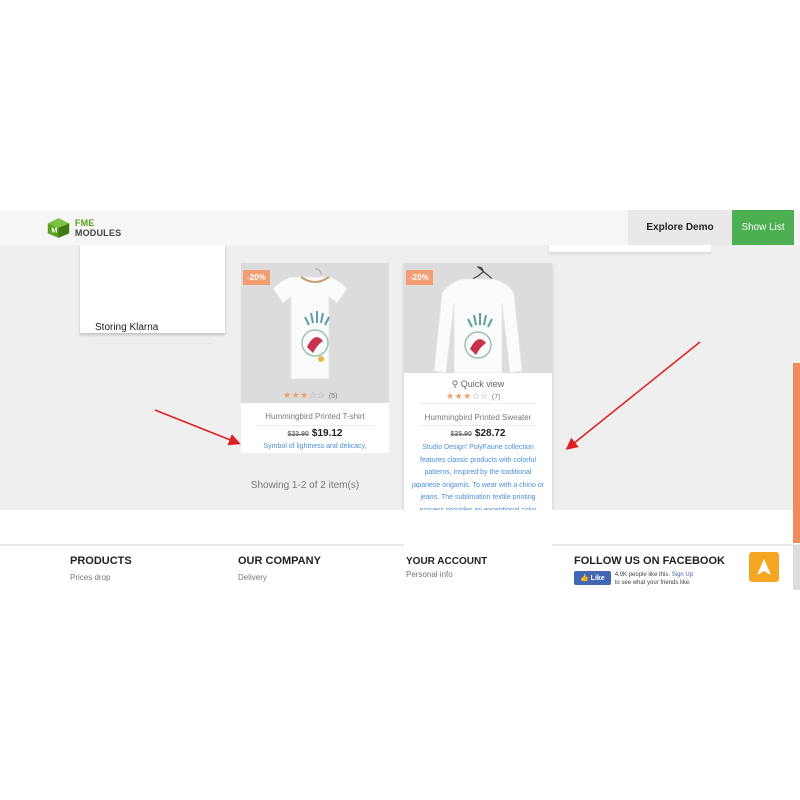 Image resolution: width=800 pixels, height=800 pixels. What do you see at coordinates (584, 578) in the screenshot?
I see `thumbs-up-icon: 👍` at bounding box center [584, 578].